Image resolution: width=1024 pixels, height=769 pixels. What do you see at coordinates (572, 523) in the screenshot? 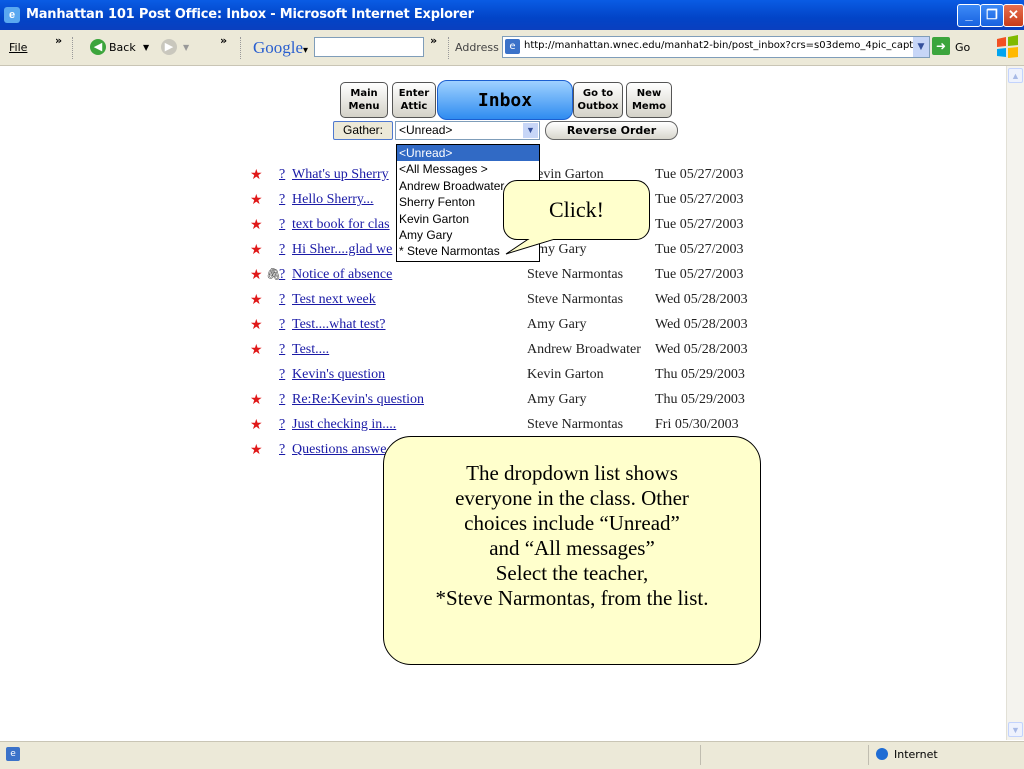
I see `explanation-line: choices include “Unread”` at bounding box center [572, 523].